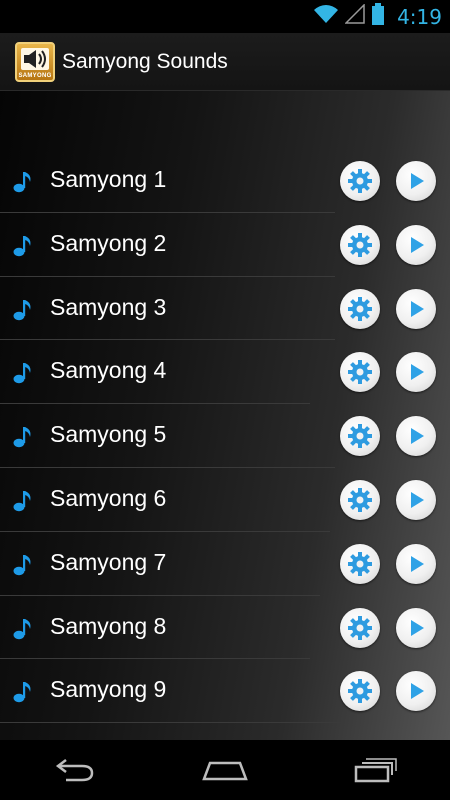 This screenshot has width=450, height=800. Describe the element at coordinates (108, 179) in the screenshot. I see `sound-label: Samyong 1` at that location.